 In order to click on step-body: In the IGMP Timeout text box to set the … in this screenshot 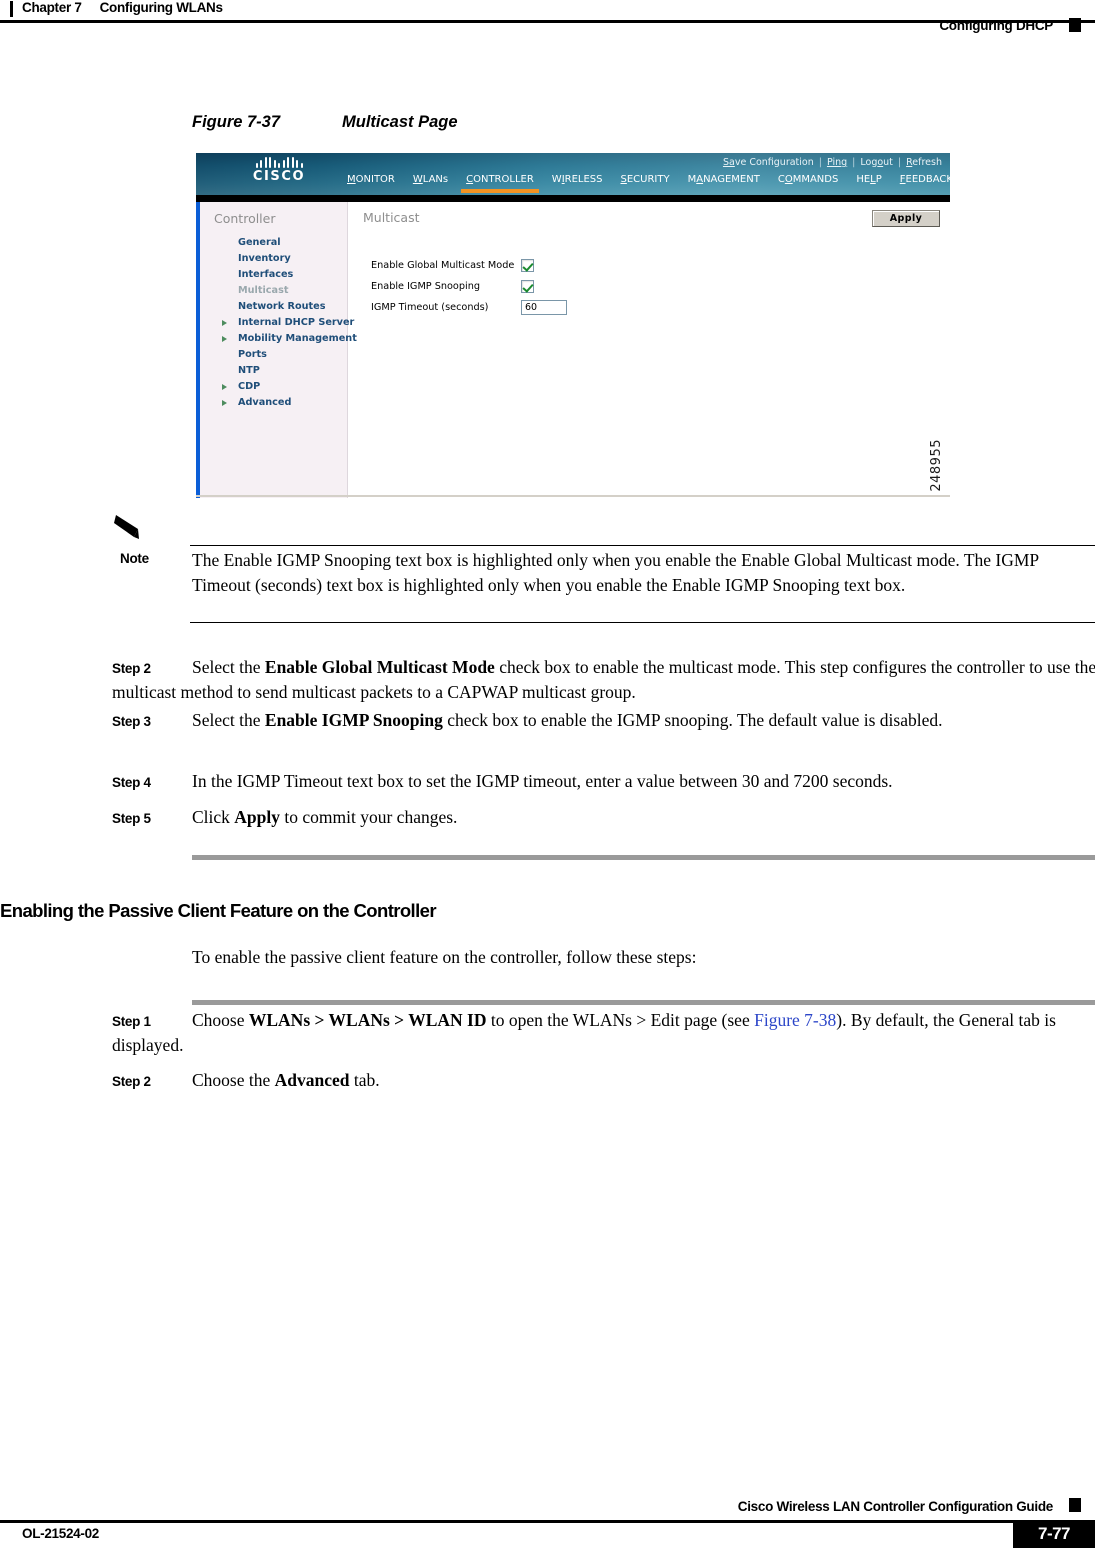, I will do `click(542, 781)`.